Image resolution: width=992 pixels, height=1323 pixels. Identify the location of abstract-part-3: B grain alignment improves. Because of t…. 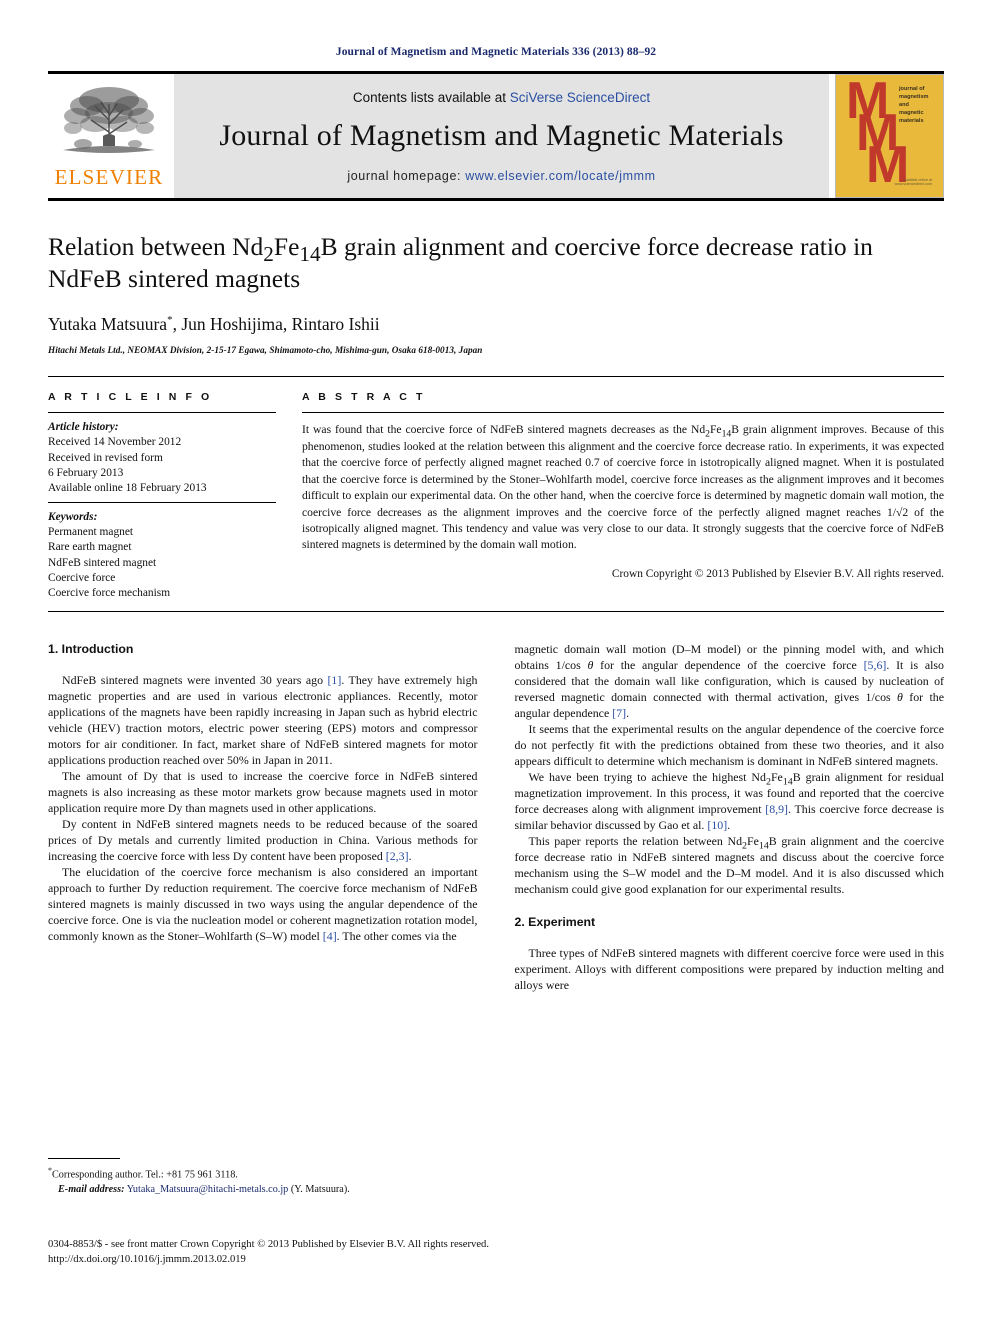
(623, 471).